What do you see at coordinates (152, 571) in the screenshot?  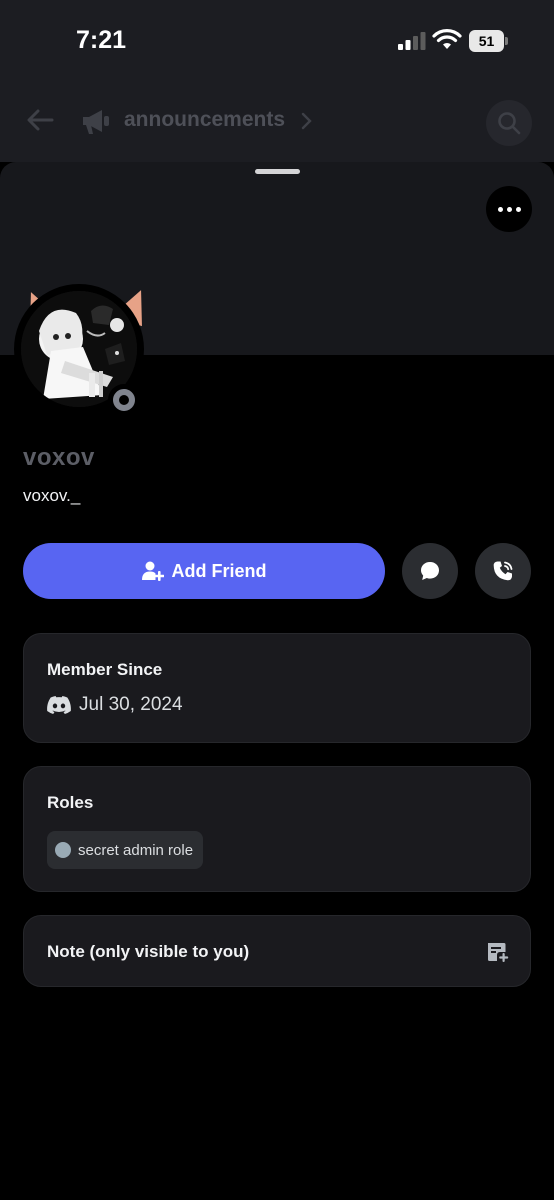 I see `add-user-icon` at bounding box center [152, 571].